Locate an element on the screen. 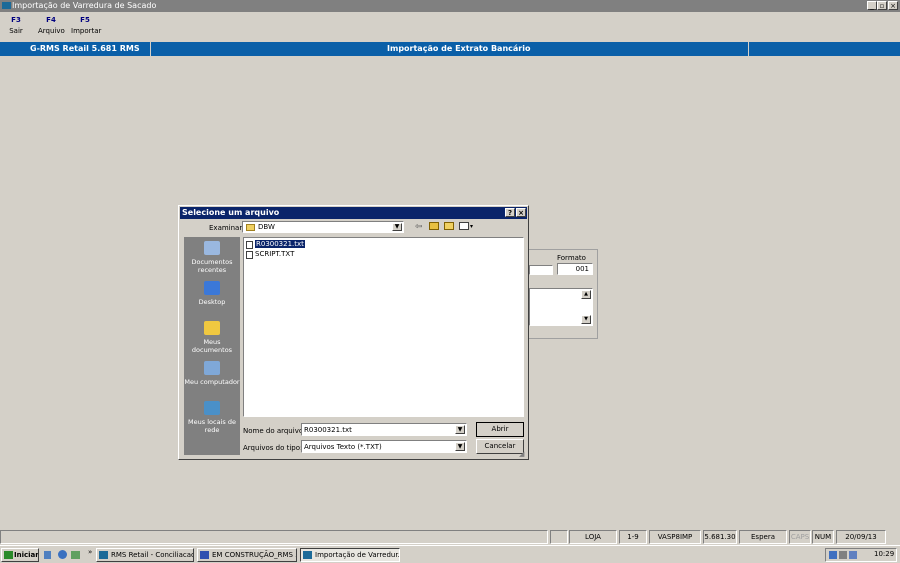 This screenshot has width=900, height=563. background-field is located at coordinates (541, 270).